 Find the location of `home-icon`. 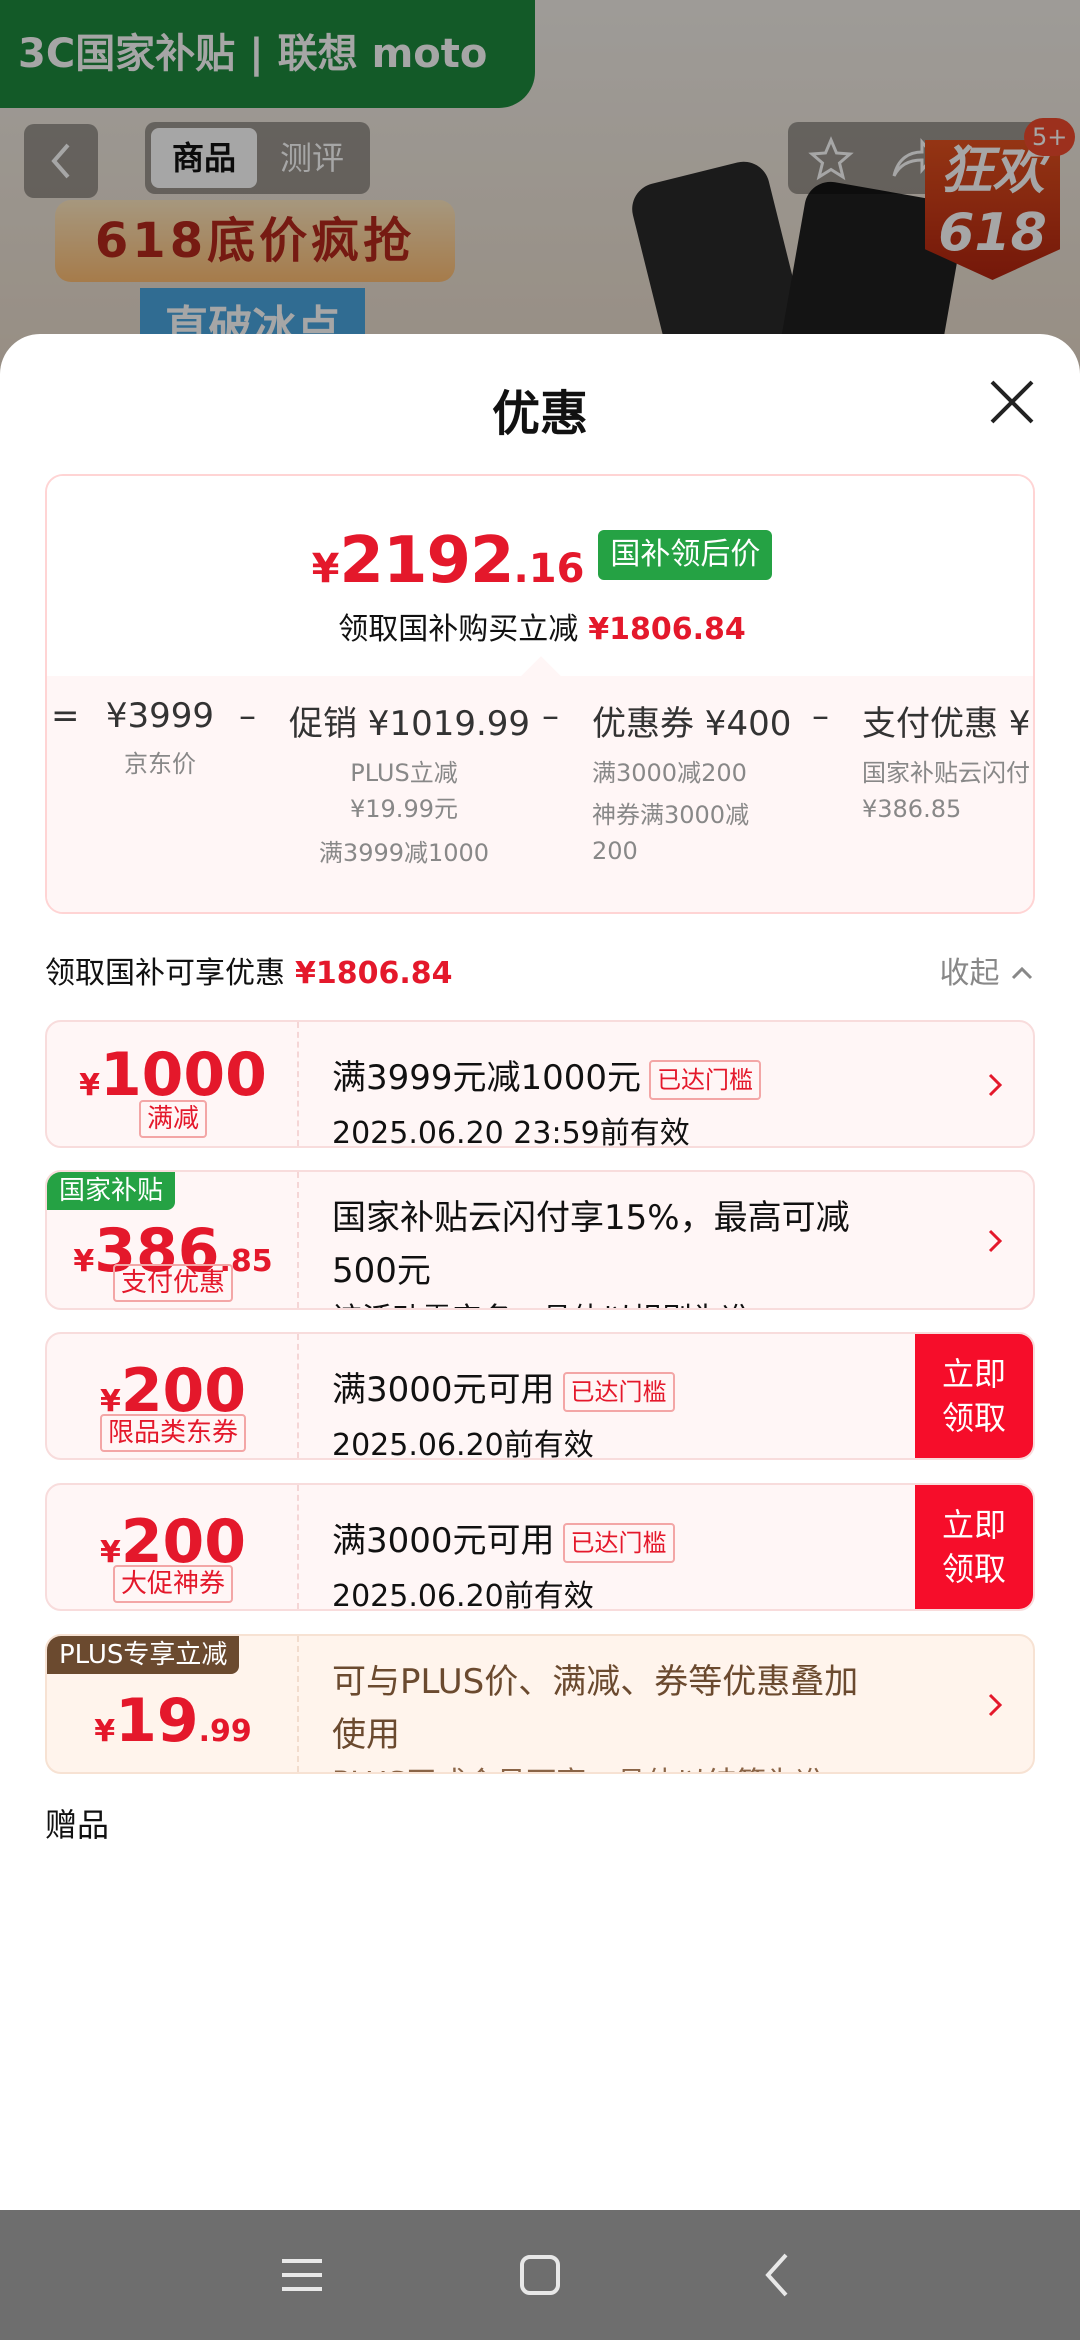

home-icon is located at coordinates (540, 2275).